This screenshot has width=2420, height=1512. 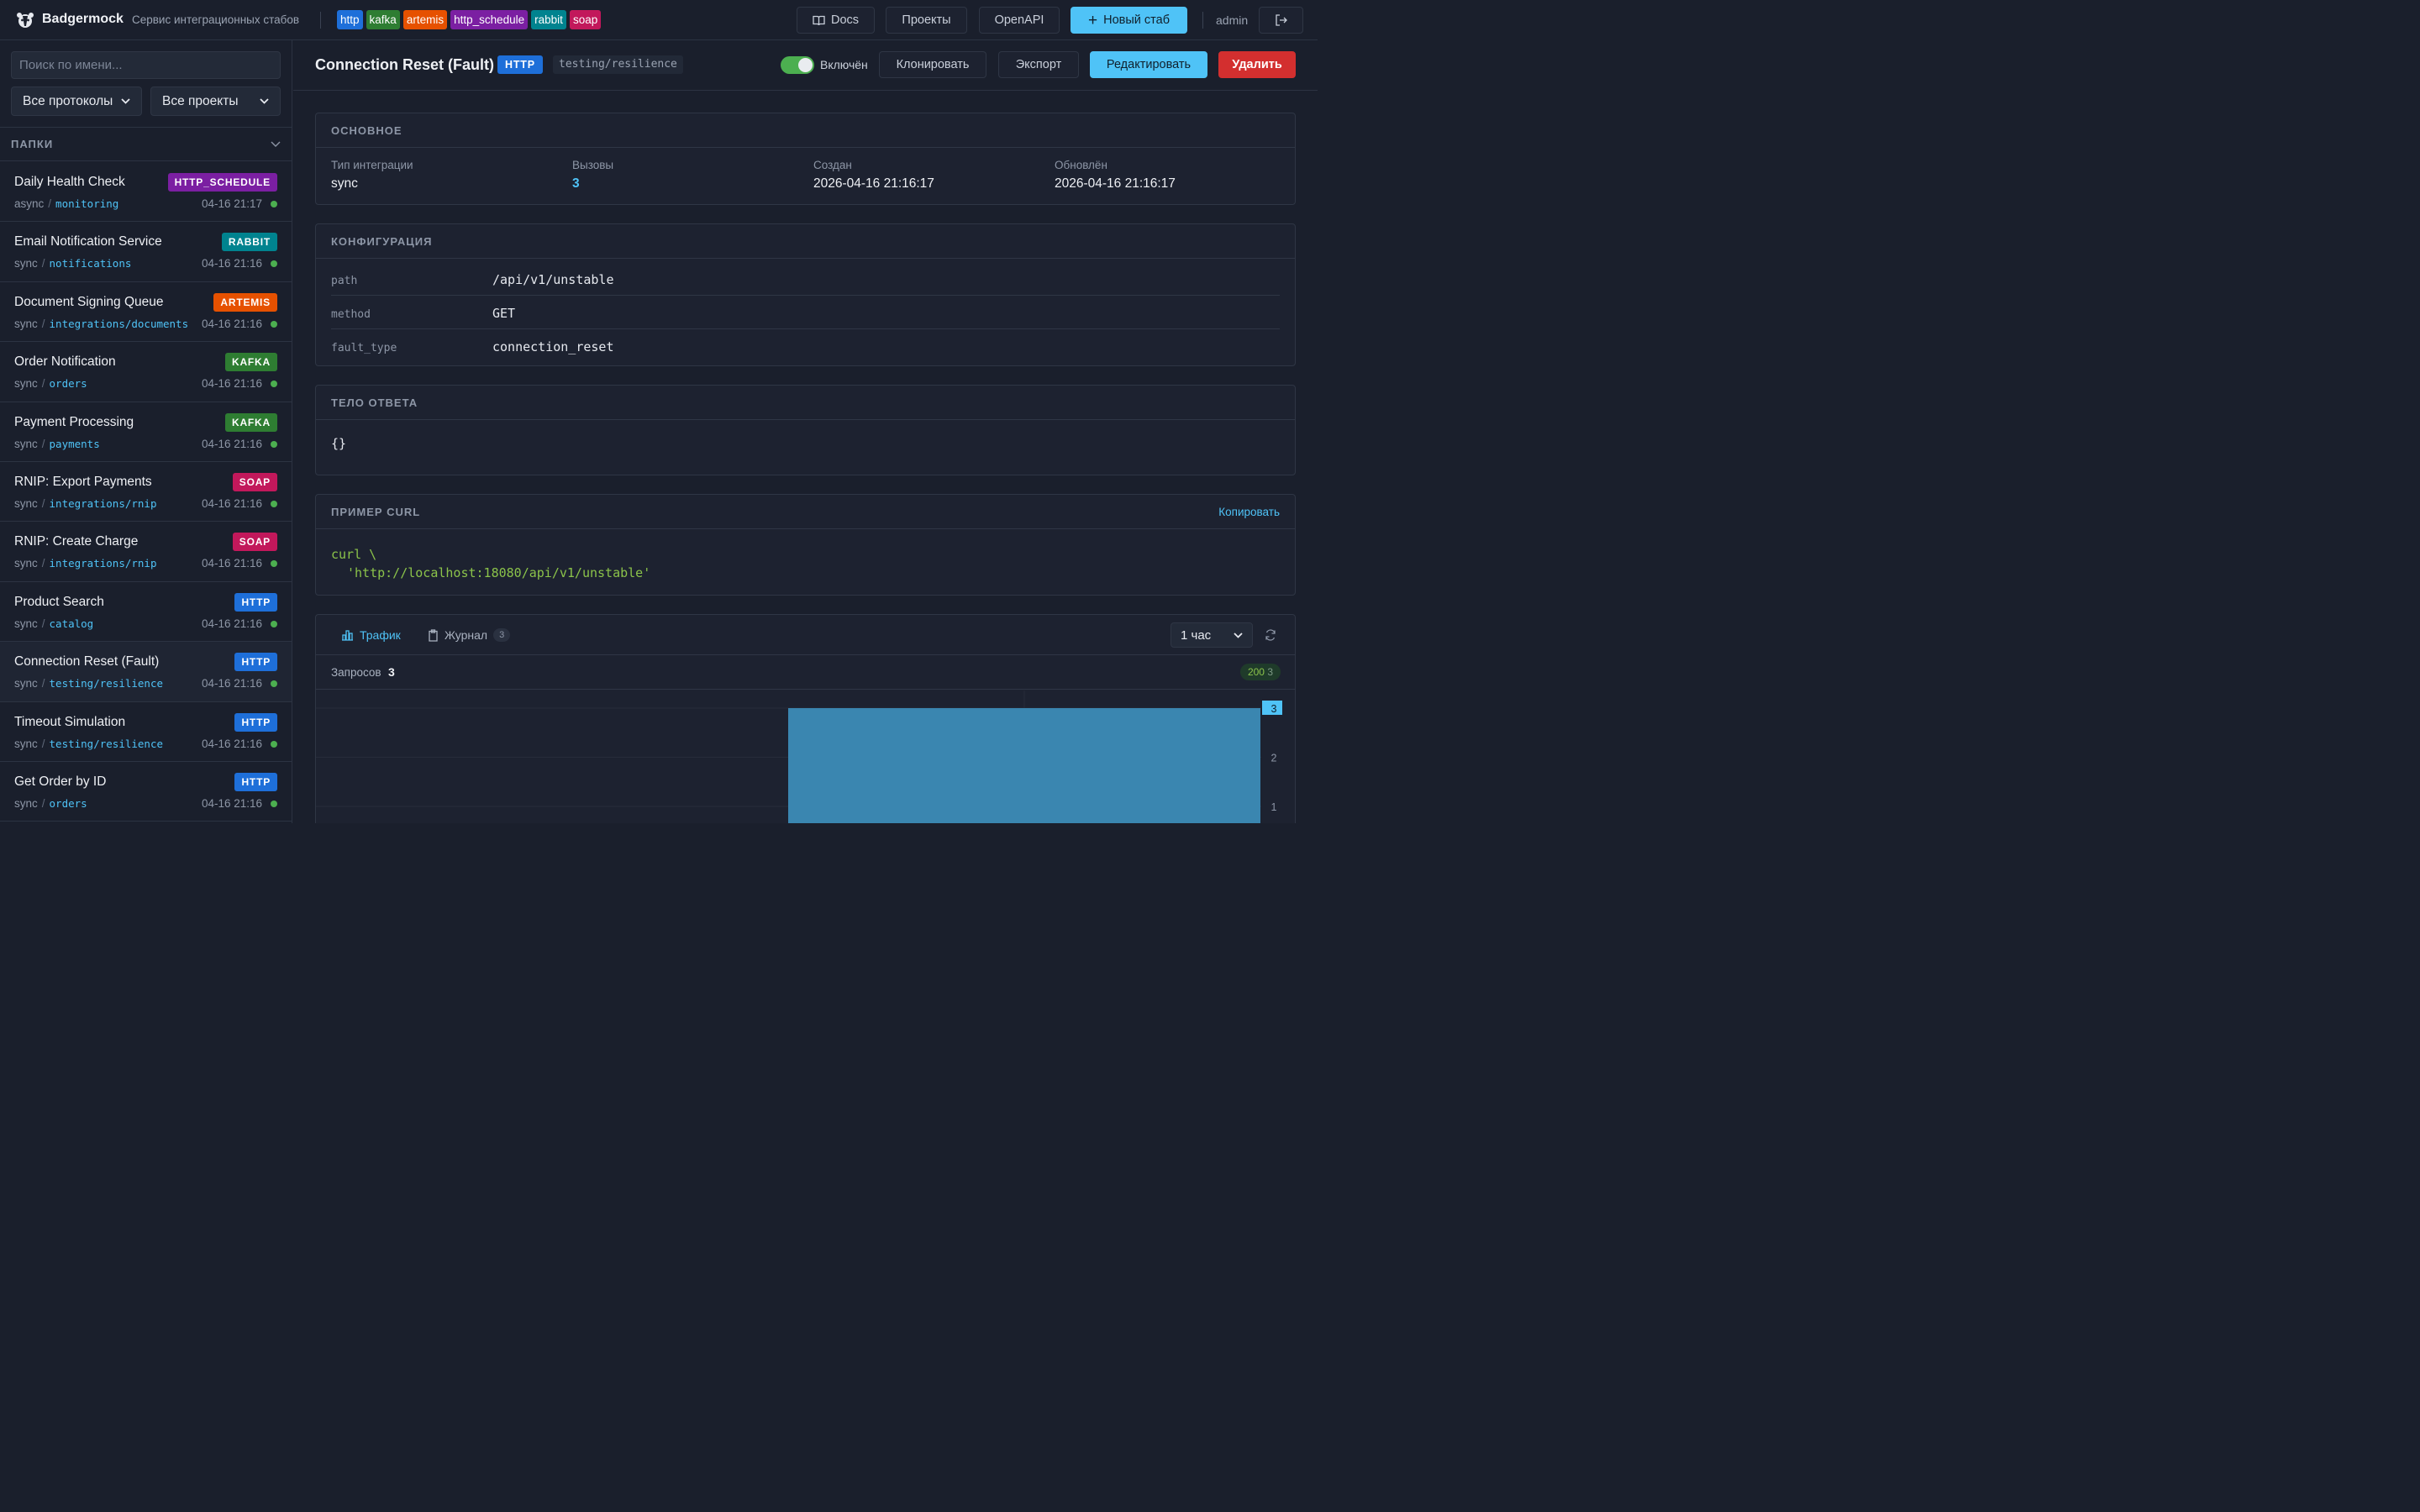 I want to click on protocol-tag: http_schedule, so click(x=490, y=19).